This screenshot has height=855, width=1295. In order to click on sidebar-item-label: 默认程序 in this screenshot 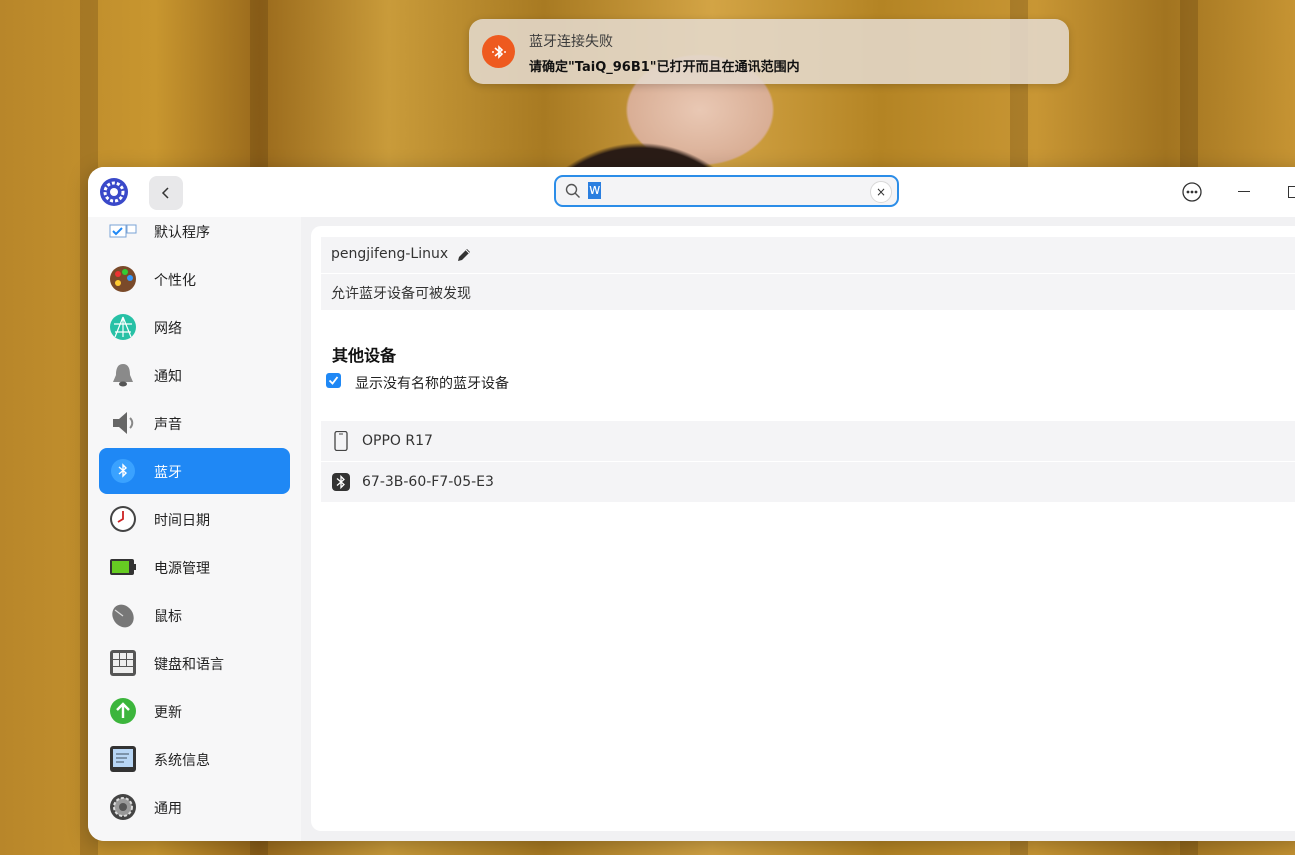, I will do `click(182, 233)`.